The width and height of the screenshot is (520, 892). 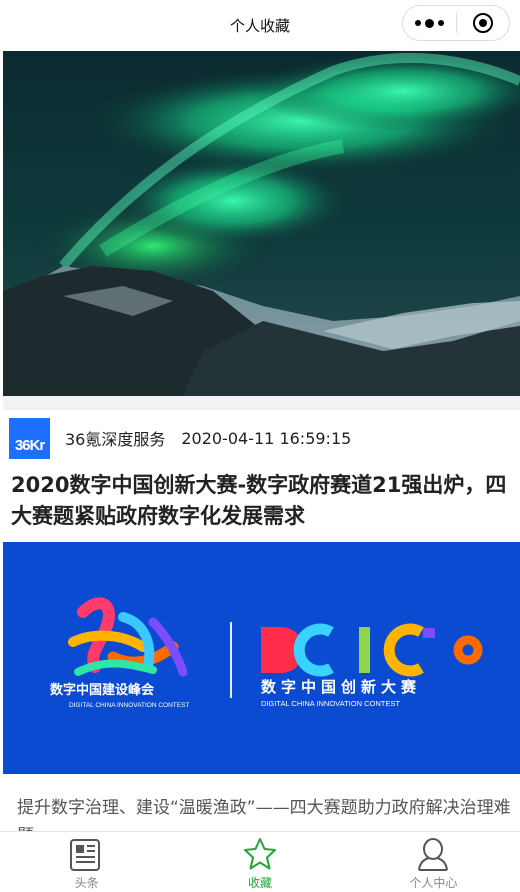 What do you see at coordinates (341, 687) in the screenshot?
I see `svg-text: 数字中国创新大赛` at bounding box center [341, 687].